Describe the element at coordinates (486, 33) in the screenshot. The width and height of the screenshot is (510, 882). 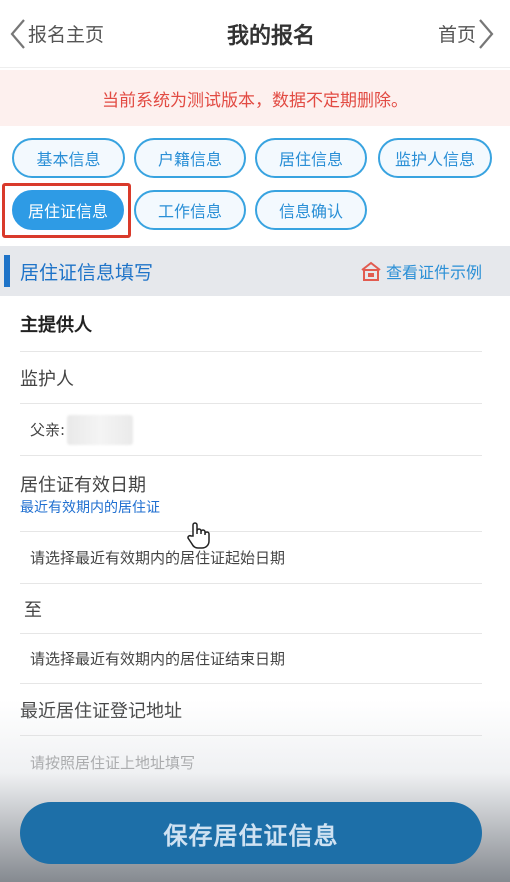
I see `chevron-right-icon` at that location.